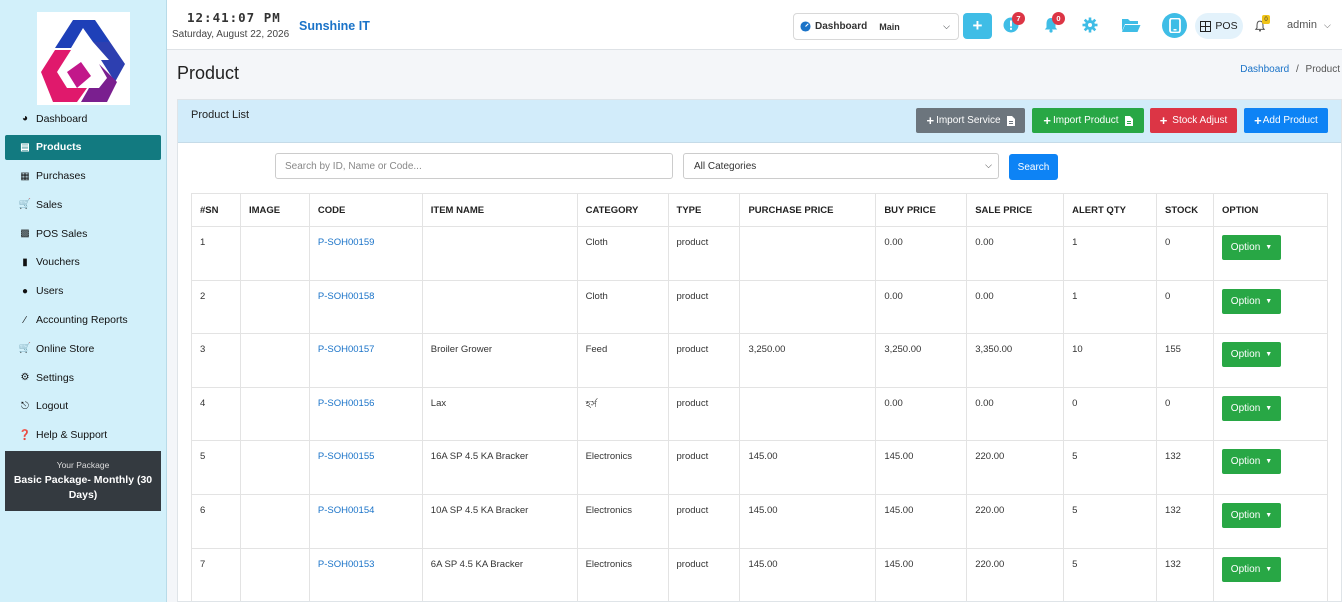 The image size is (1342, 602). Describe the element at coordinates (220, 115) in the screenshot. I see `card-title: Product List` at that location.